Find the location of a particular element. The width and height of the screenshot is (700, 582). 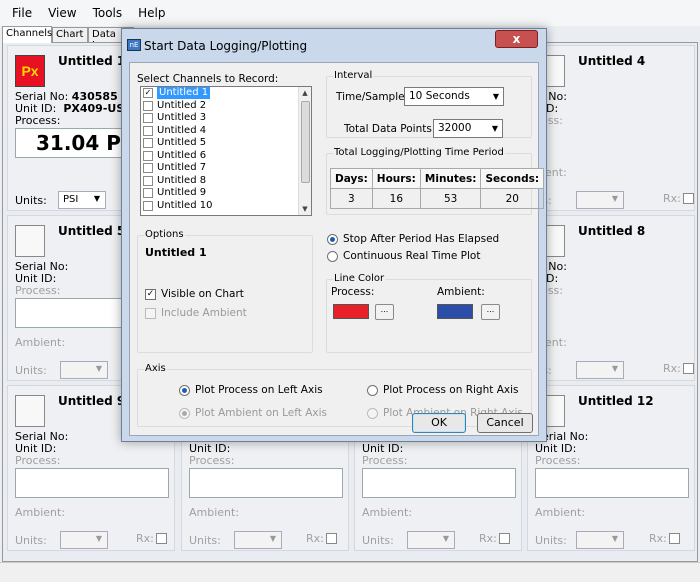

channel-title: Untitled 8 is located at coordinates (612, 231).